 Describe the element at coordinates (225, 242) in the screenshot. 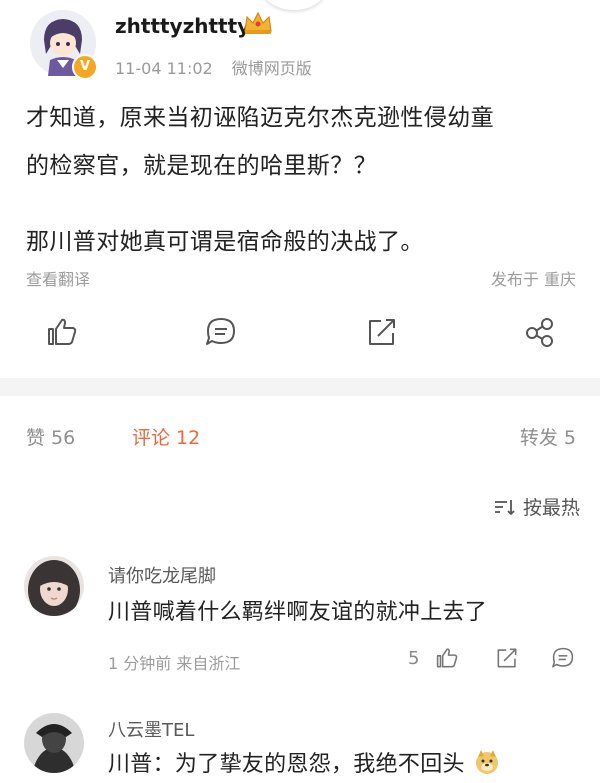

I see `post-text-line-3: 那川普对她真可谓是宿命般的决战了。` at that location.